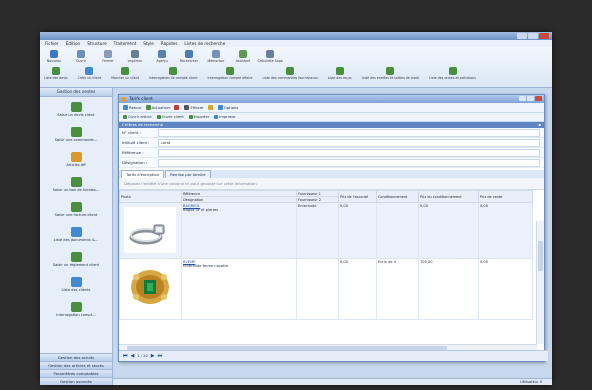 The image size is (592, 390). Describe the element at coordinates (125, 73) in the screenshot. I see `ribbon-shortcut-button: Marcher un client` at that location.